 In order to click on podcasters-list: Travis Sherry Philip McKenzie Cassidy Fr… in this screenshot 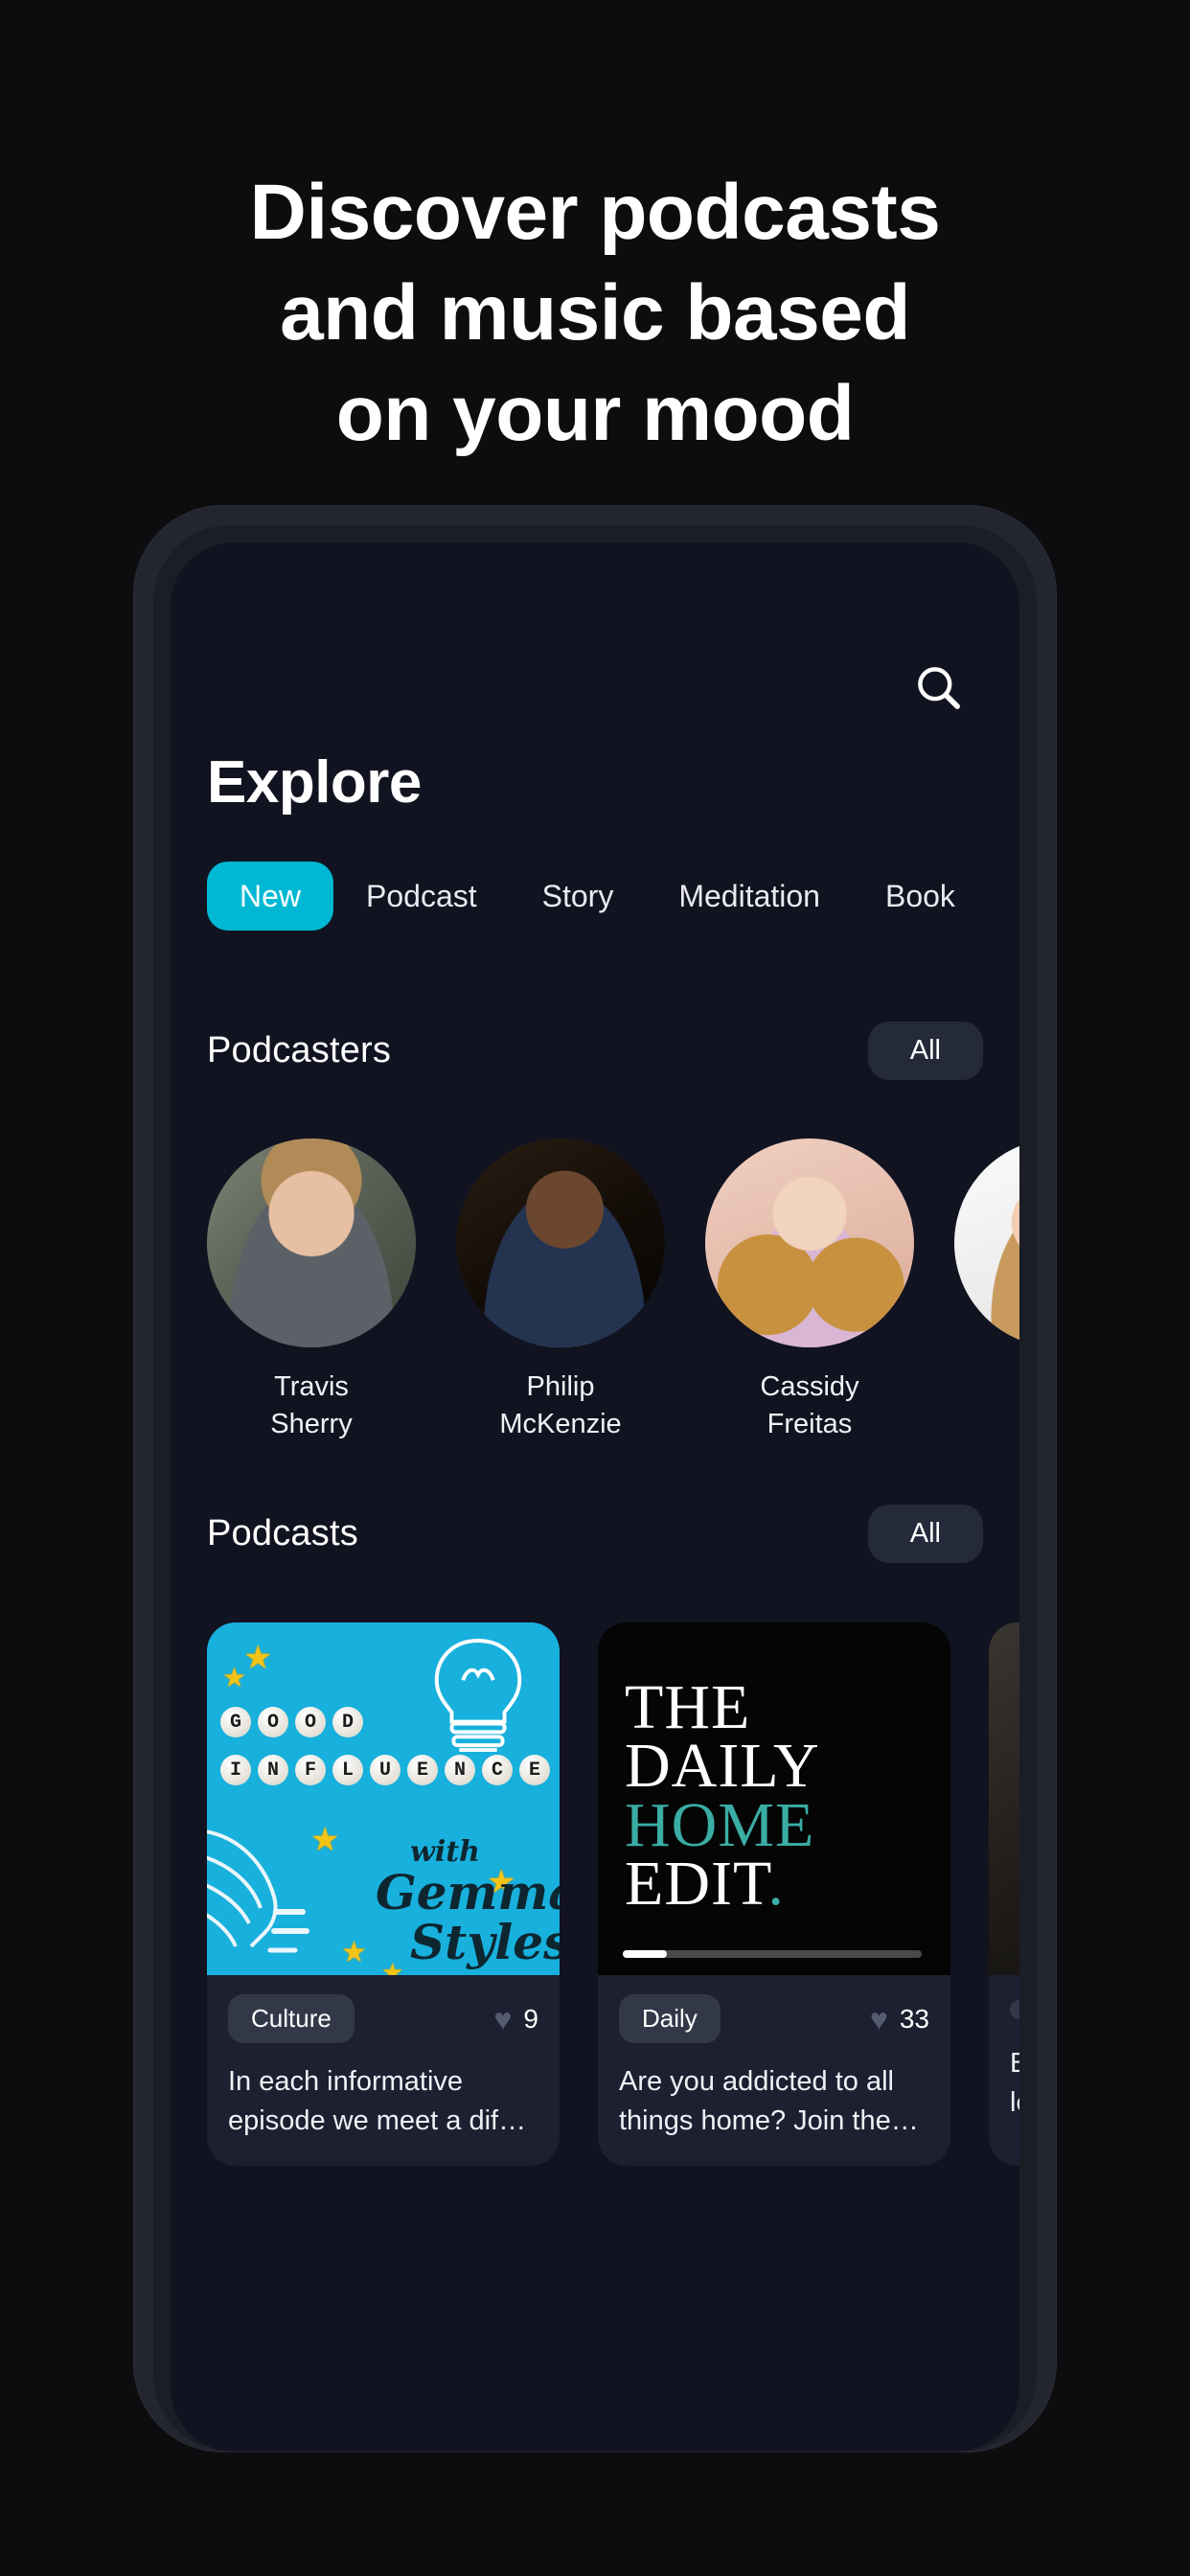, I will do `click(613, 1290)`.